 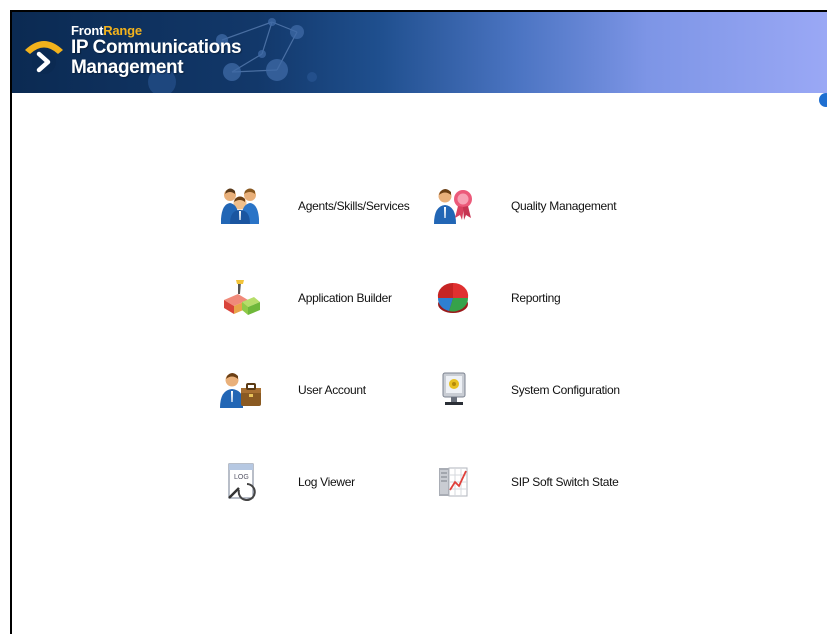 I want to click on menu-item-user-account: User Account, so click(x=292, y=390).